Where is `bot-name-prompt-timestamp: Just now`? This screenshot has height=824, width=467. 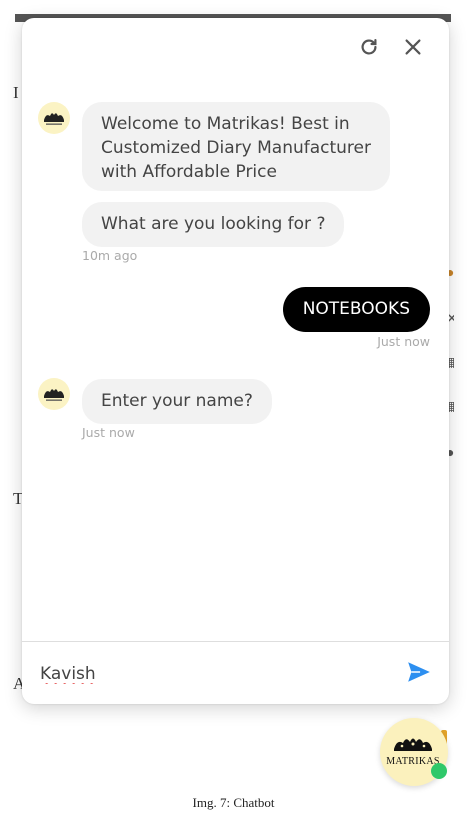
bot-name-prompt-timestamp: Just now is located at coordinates (108, 432).